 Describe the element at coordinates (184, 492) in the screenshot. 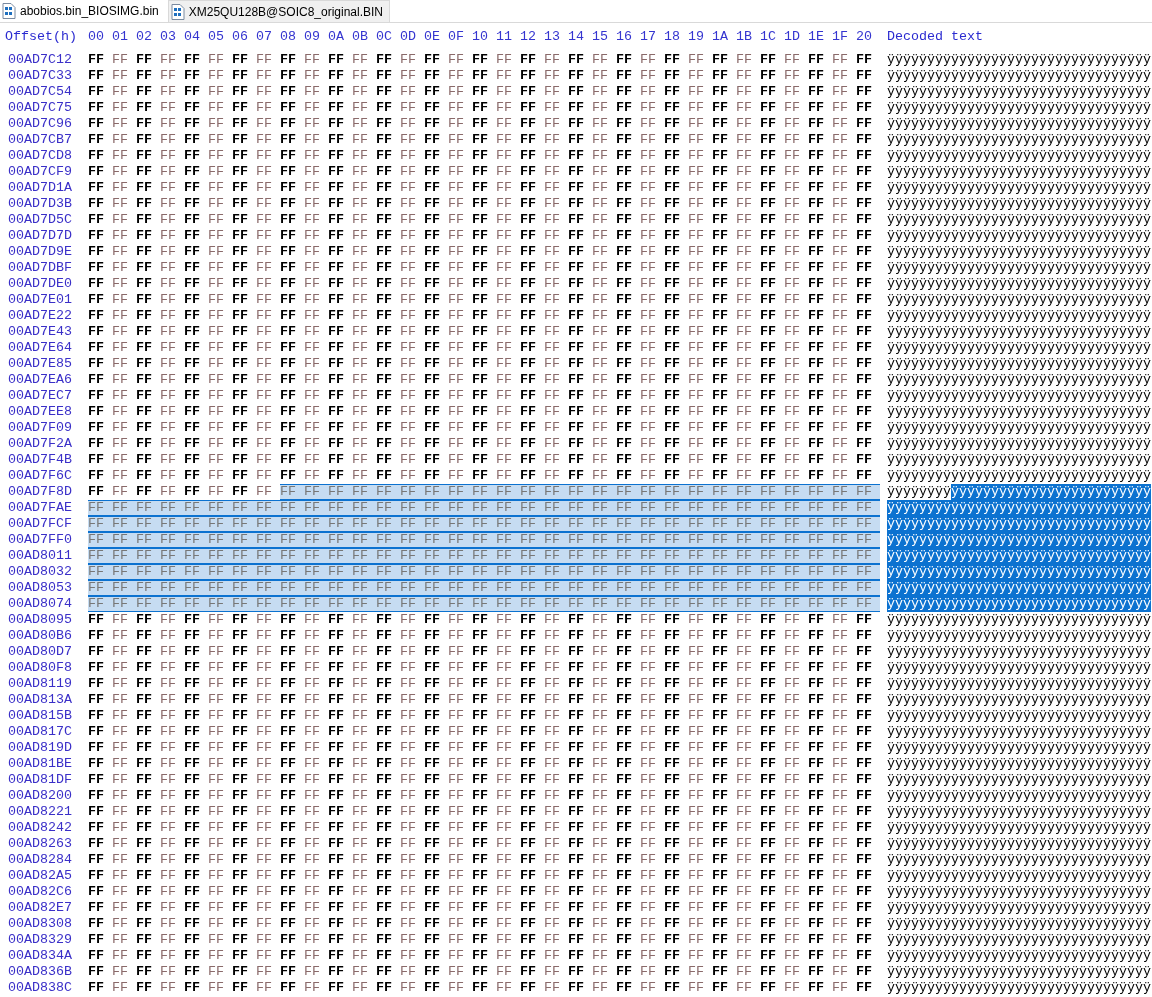

I see `hex-bytes: FF FF FF FF FF FF FF FF` at that location.